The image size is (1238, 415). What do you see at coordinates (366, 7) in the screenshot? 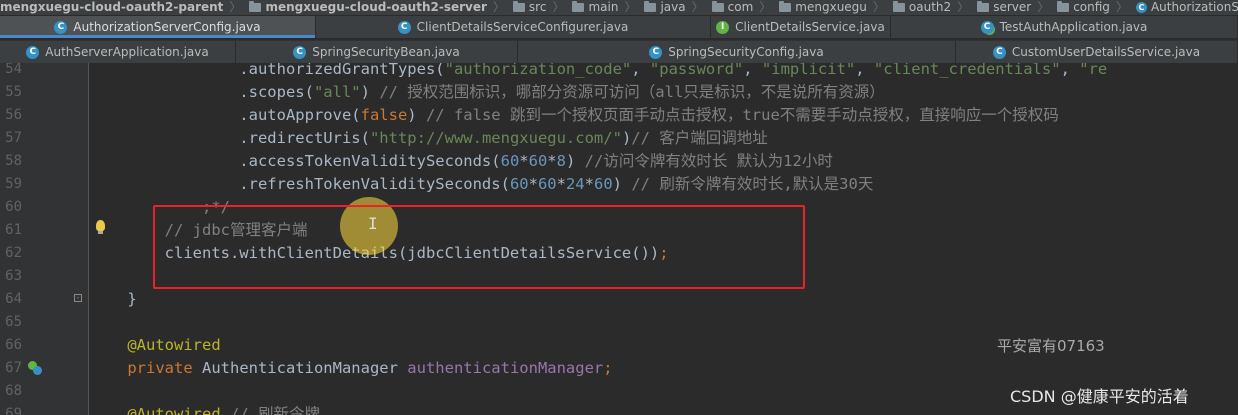
I see `breadcrumb-item-server: mengxuegu-cloud-oauth2-server` at bounding box center [366, 7].